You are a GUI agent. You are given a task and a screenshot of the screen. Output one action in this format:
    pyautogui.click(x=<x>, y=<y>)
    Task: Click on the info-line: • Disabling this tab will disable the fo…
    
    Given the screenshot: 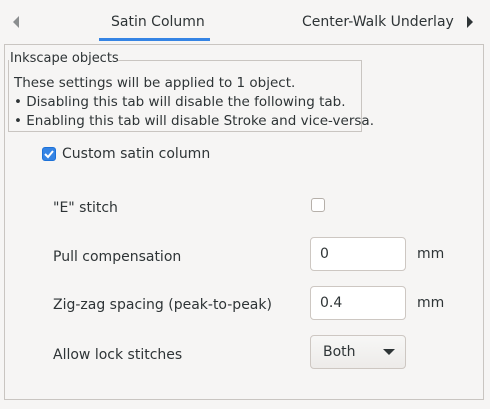 What is the action you would take?
    pyautogui.click(x=180, y=102)
    